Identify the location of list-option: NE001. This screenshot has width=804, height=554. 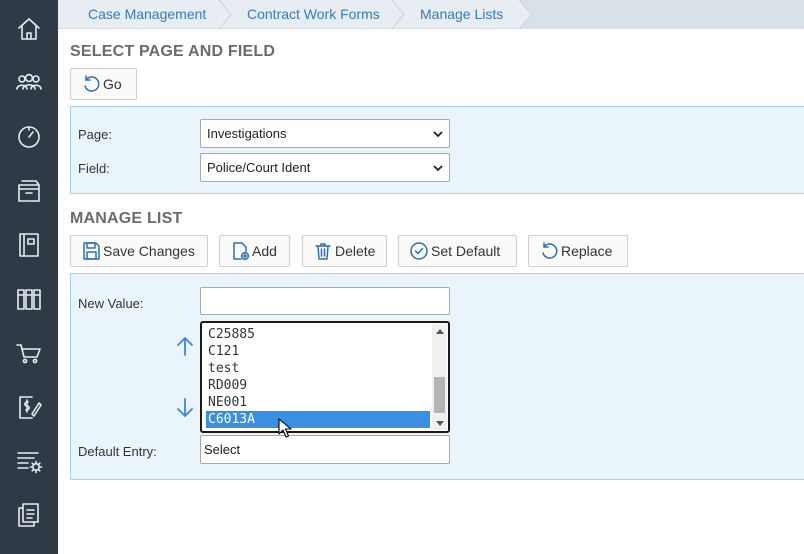
(318, 402).